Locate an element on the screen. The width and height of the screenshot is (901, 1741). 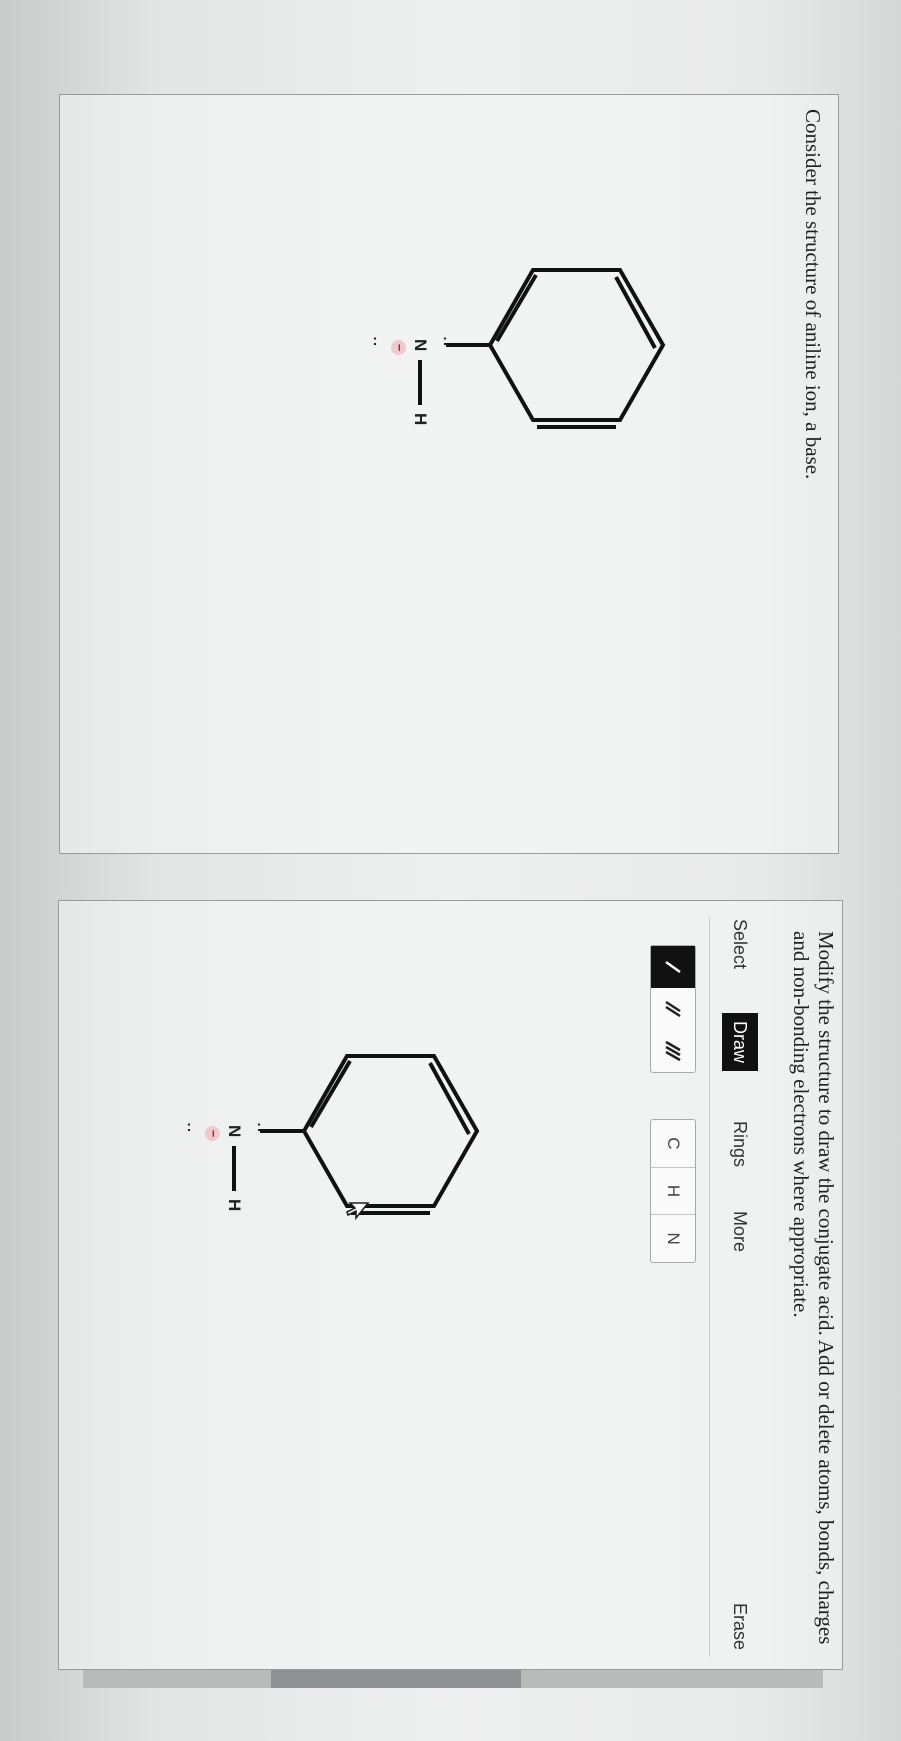
aniline-ion-structure is located at coordinates (542, 348).